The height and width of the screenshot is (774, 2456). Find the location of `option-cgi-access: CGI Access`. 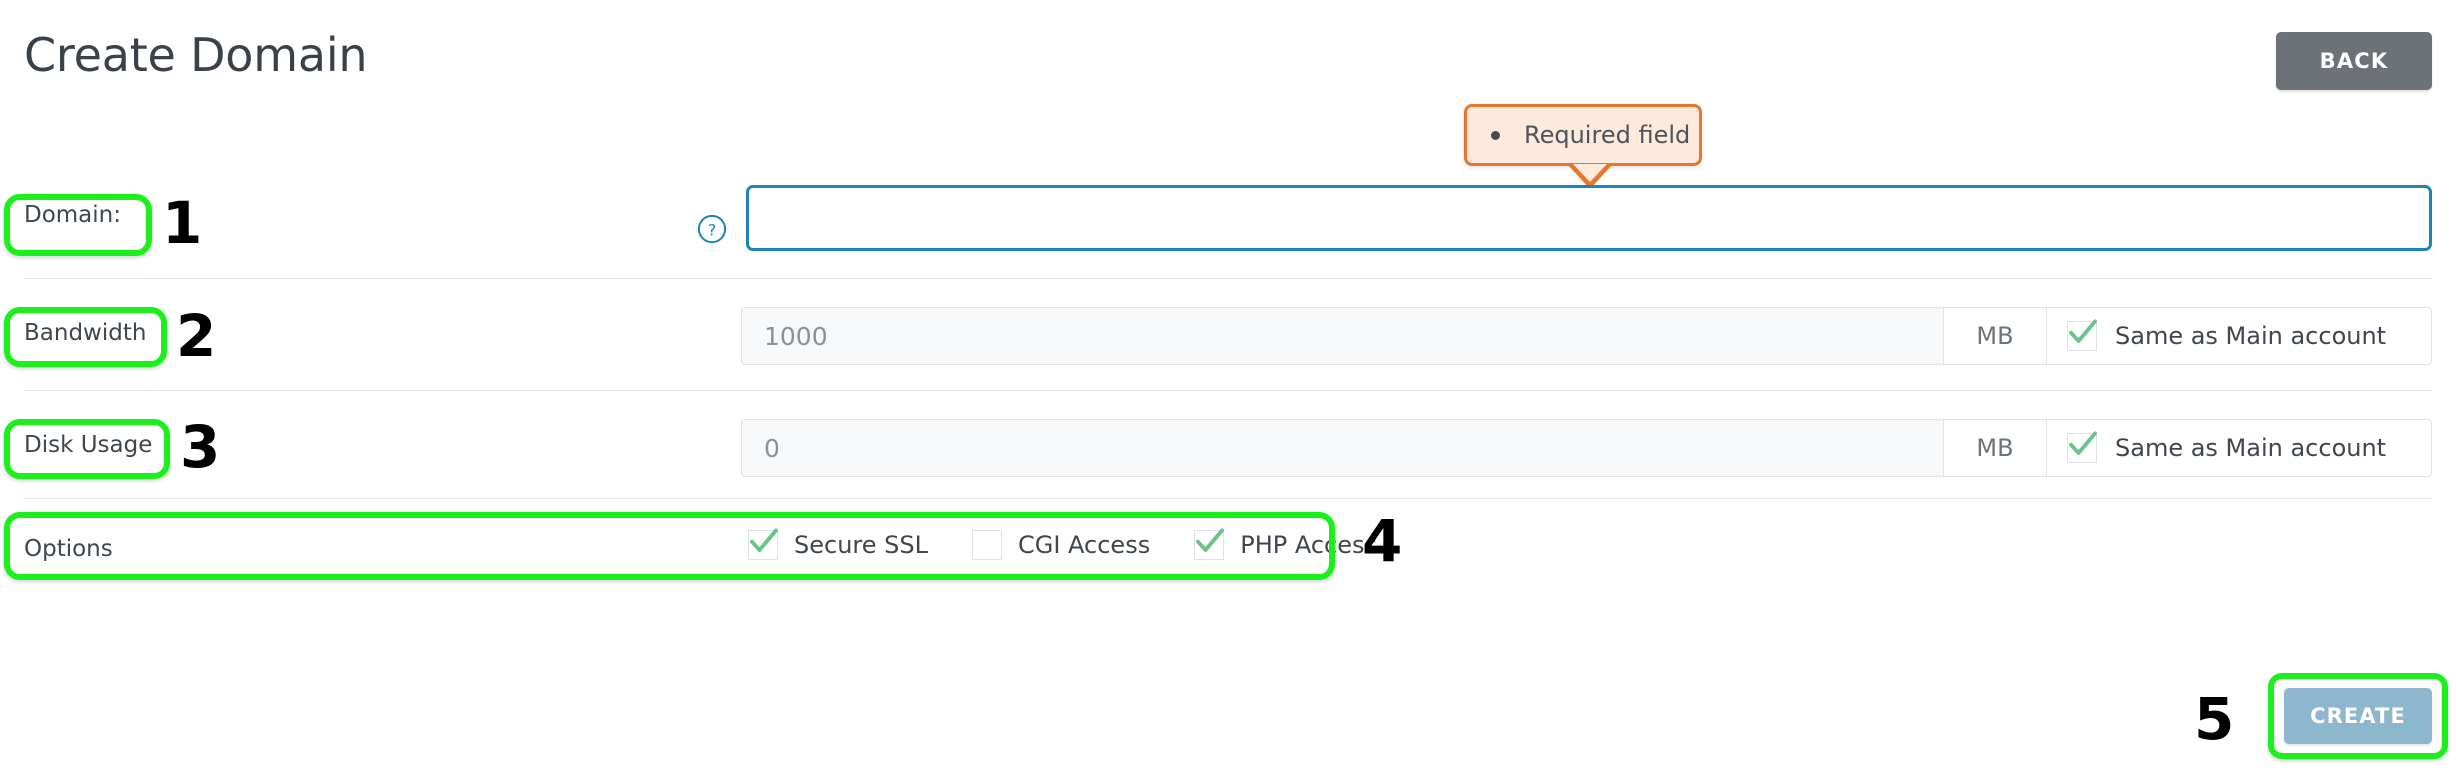

option-cgi-access: CGI Access is located at coordinates (1061, 545).